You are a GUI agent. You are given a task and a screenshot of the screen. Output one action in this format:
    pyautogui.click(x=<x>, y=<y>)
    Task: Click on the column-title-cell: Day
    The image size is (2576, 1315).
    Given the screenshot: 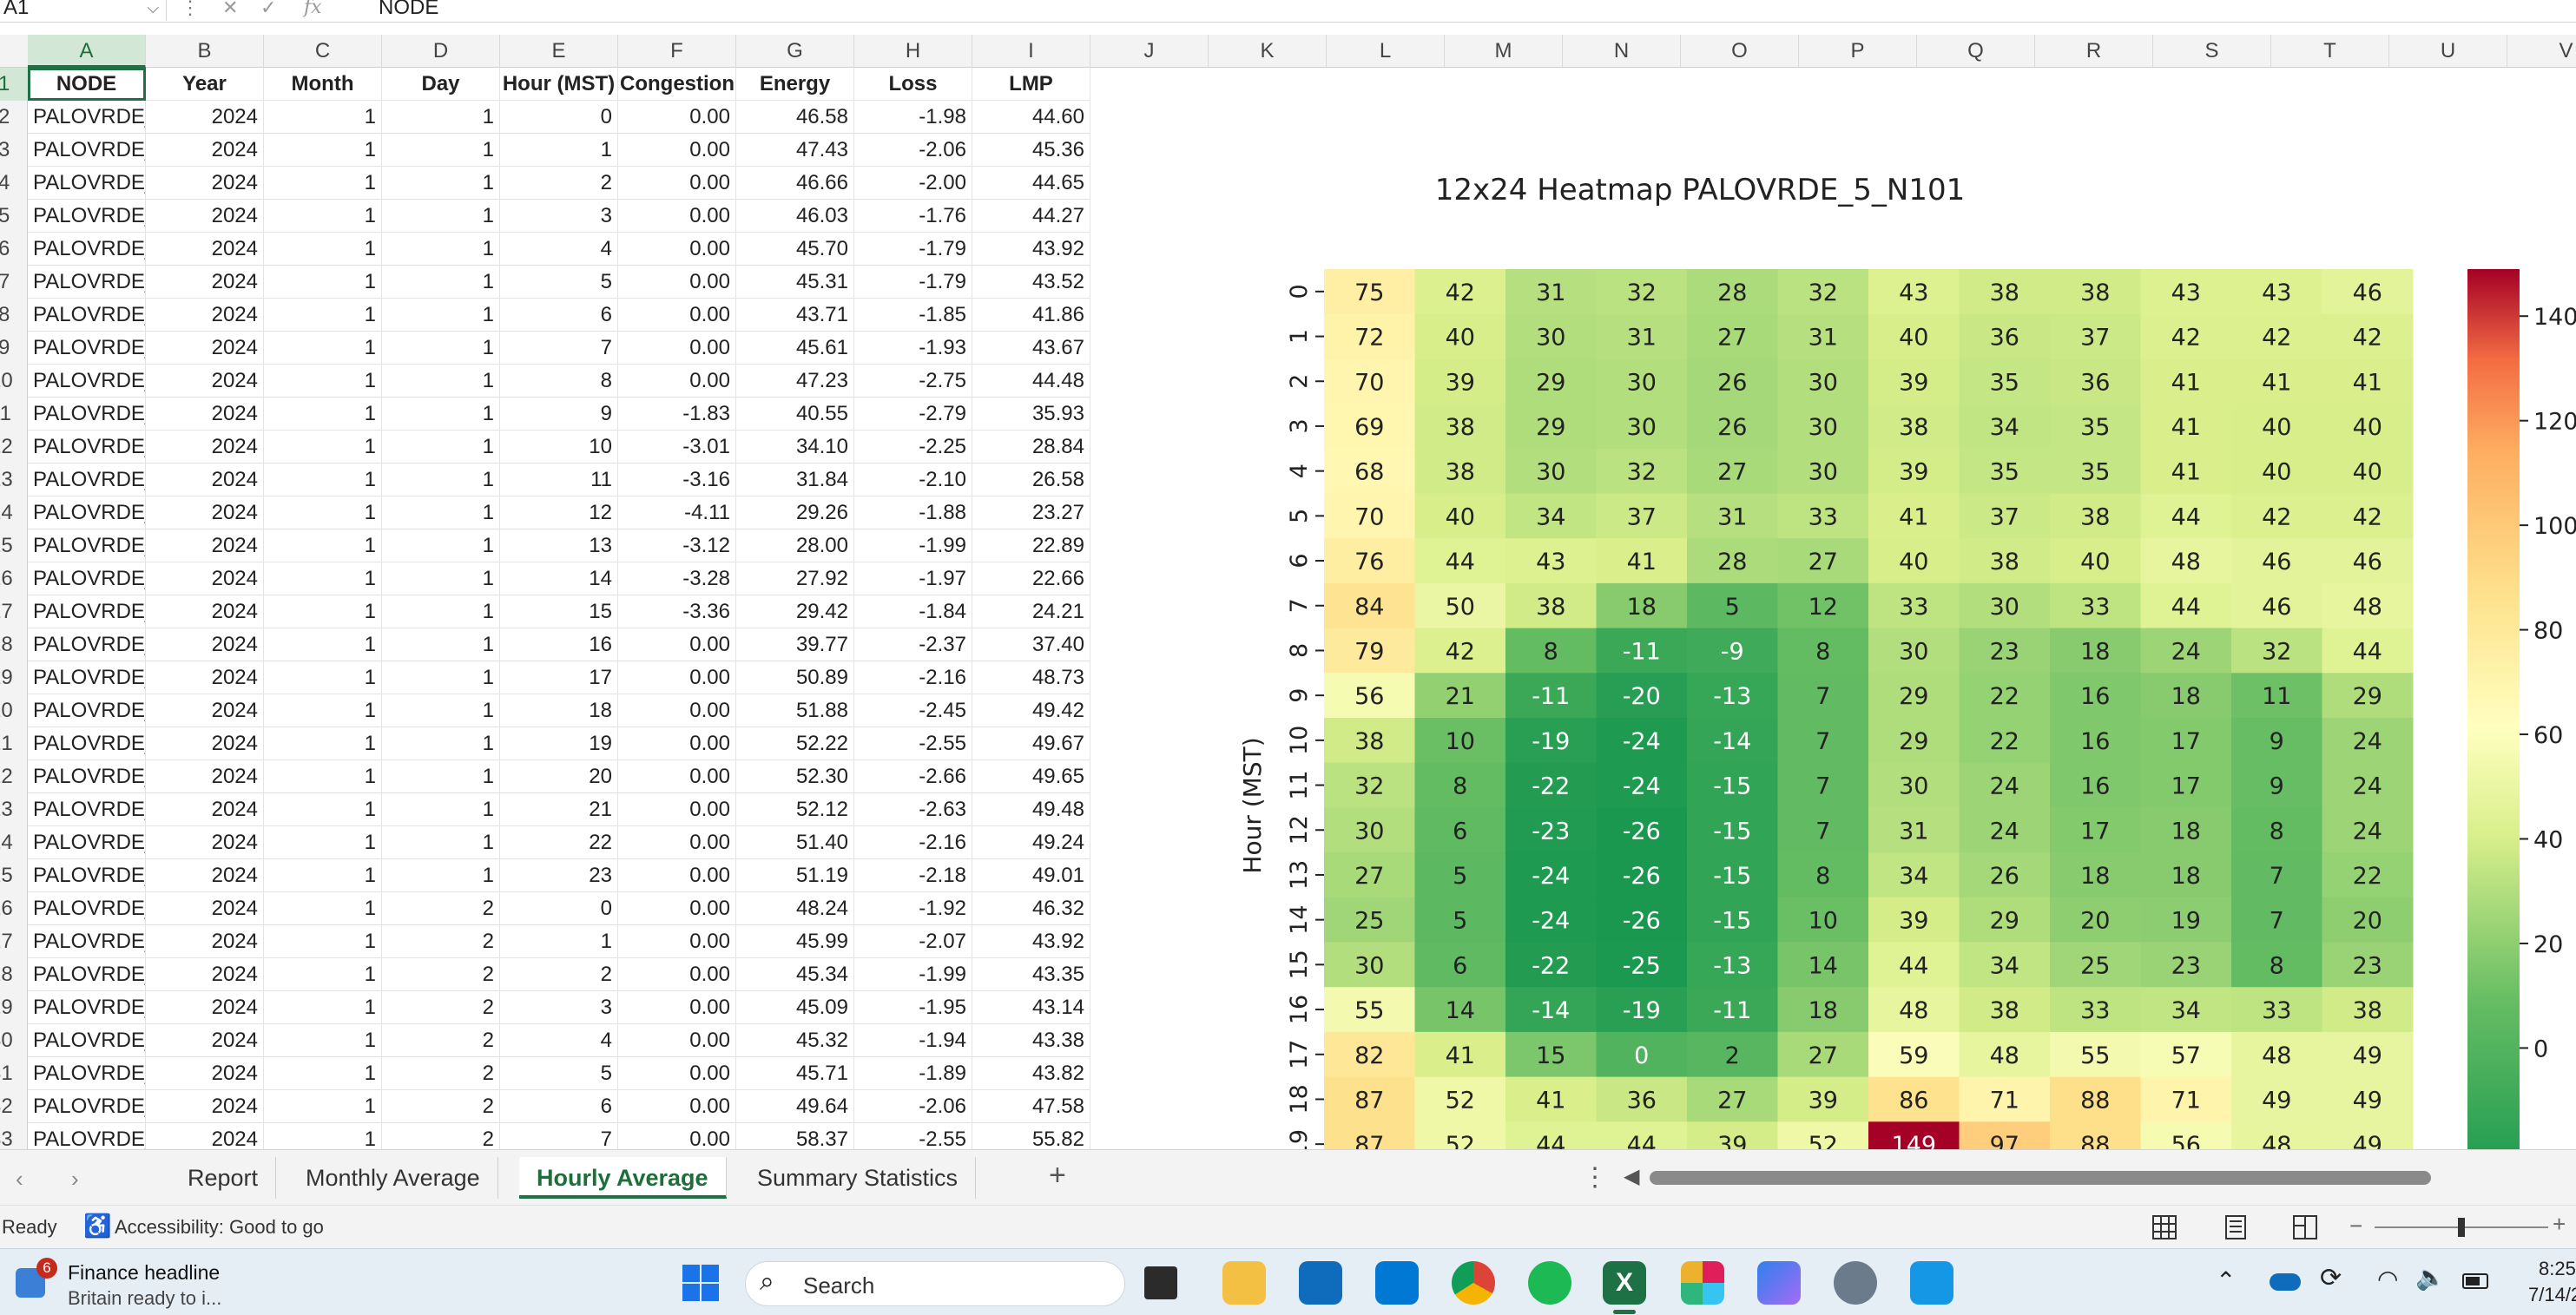 What is the action you would take?
    pyautogui.click(x=441, y=84)
    